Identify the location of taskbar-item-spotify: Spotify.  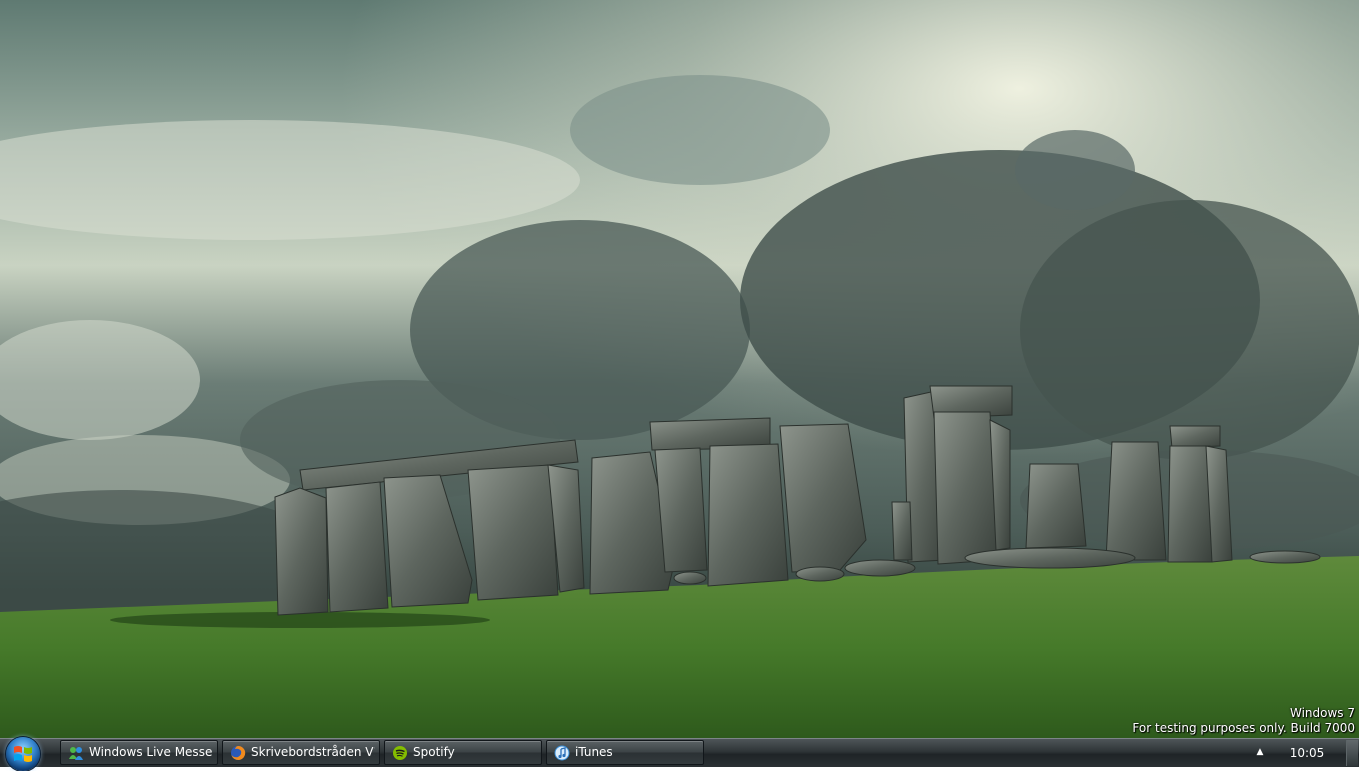
(463, 752).